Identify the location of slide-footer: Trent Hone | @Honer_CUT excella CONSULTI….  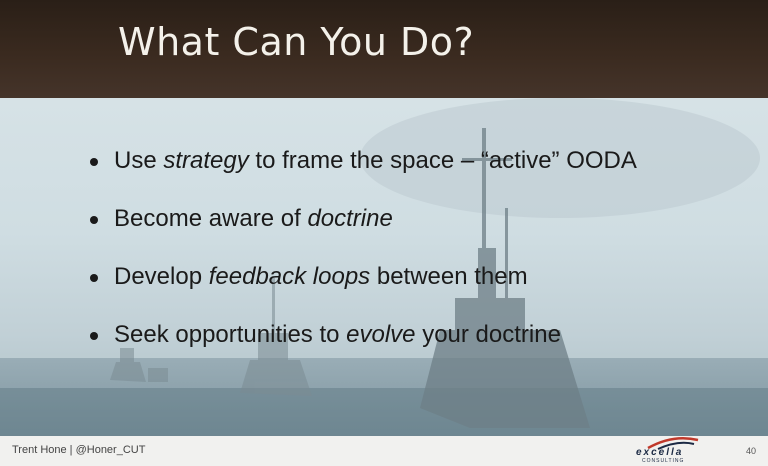
(384, 451).